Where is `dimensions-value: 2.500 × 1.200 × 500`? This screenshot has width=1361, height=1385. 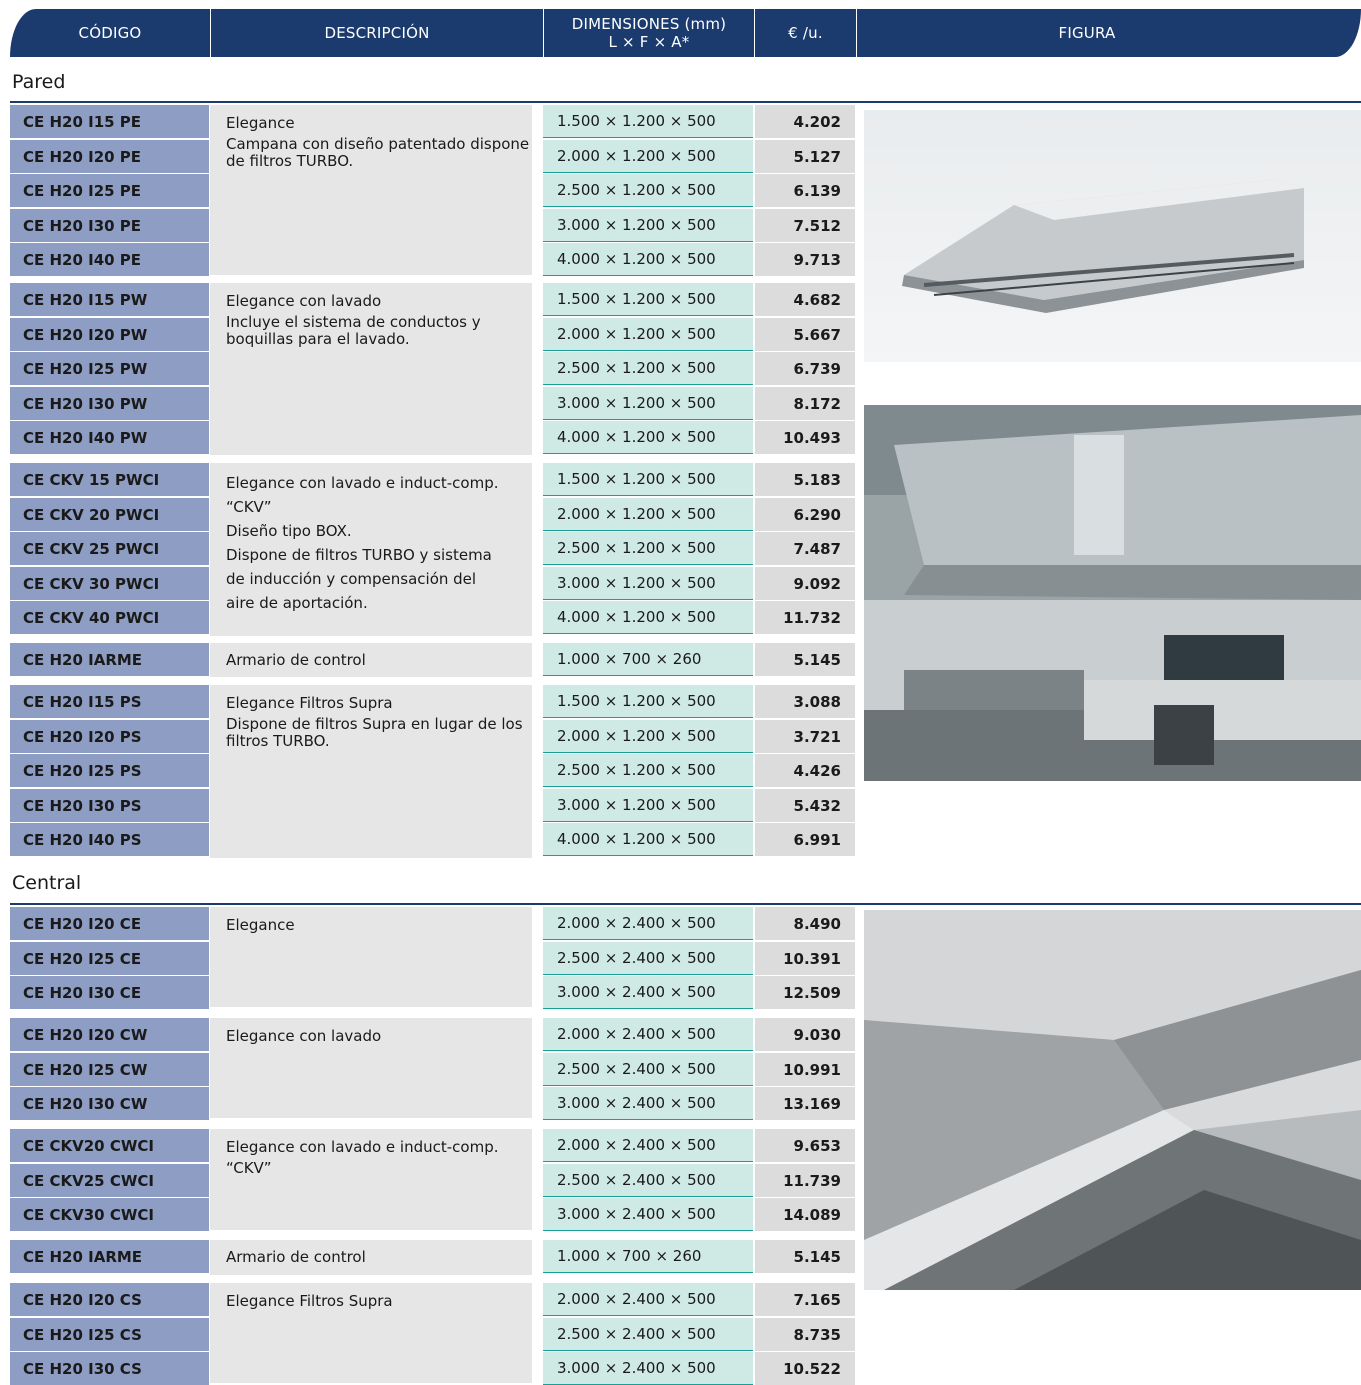 dimensions-value: 2.500 × 1.200 × 500 is located at coordinates (648, 368).